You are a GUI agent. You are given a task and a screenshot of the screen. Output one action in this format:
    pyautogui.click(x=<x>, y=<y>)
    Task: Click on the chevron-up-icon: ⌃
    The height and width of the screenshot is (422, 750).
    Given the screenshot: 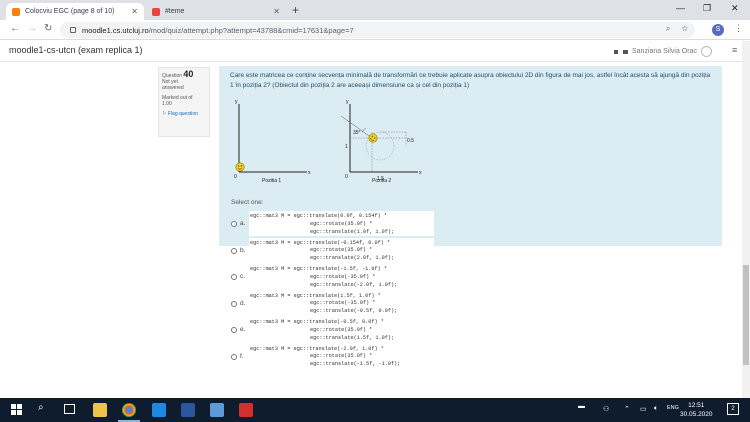 What is the action you would take?
    pyautogui.click(x=627, y=409)
    